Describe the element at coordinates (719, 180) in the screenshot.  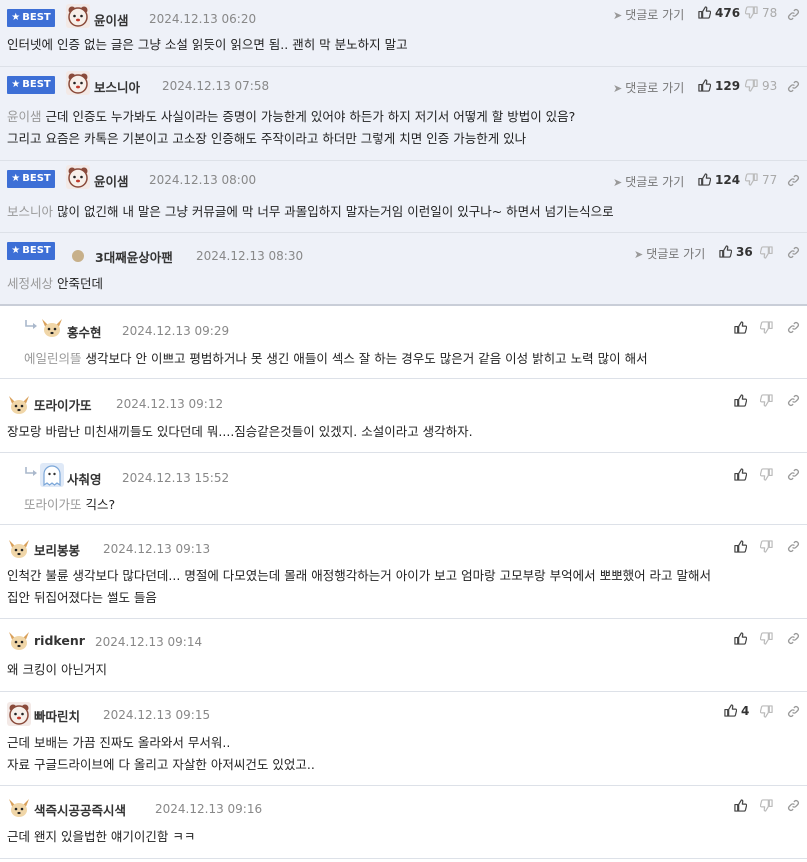
I see `like-button: 124` at that location.